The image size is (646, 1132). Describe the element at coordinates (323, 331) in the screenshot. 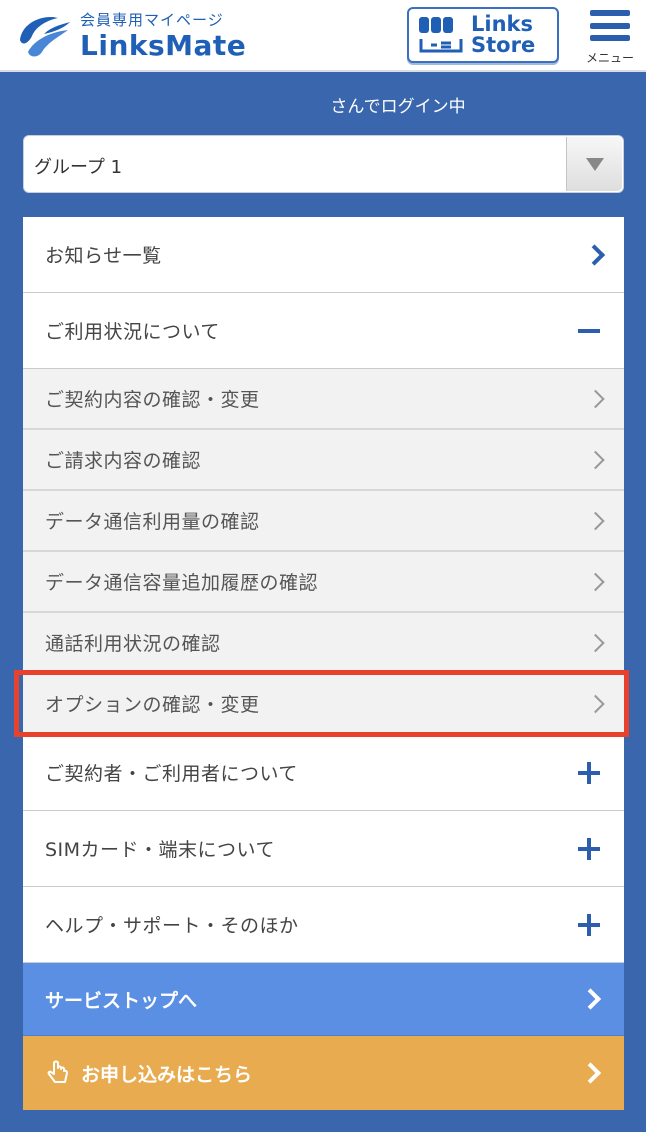

I see `menu-item-usage-status: ご利用状況について` at that location.